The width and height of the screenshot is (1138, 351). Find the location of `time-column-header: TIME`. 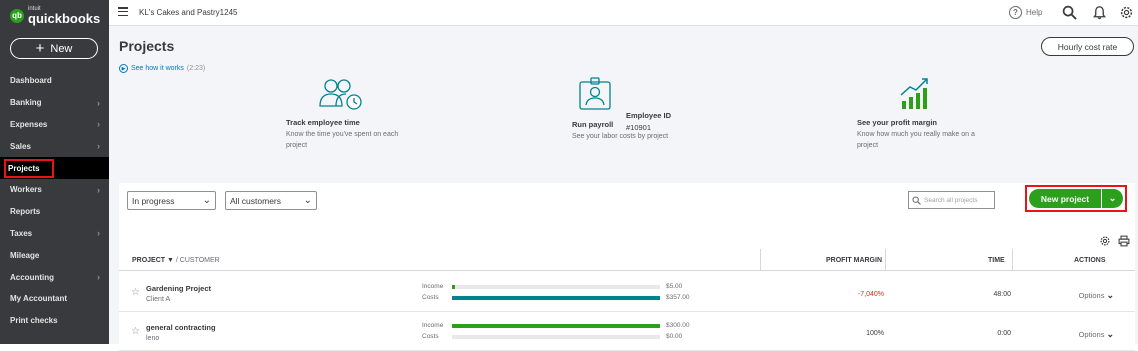

time-column-header: TIME is located at coordinates (996, 260).